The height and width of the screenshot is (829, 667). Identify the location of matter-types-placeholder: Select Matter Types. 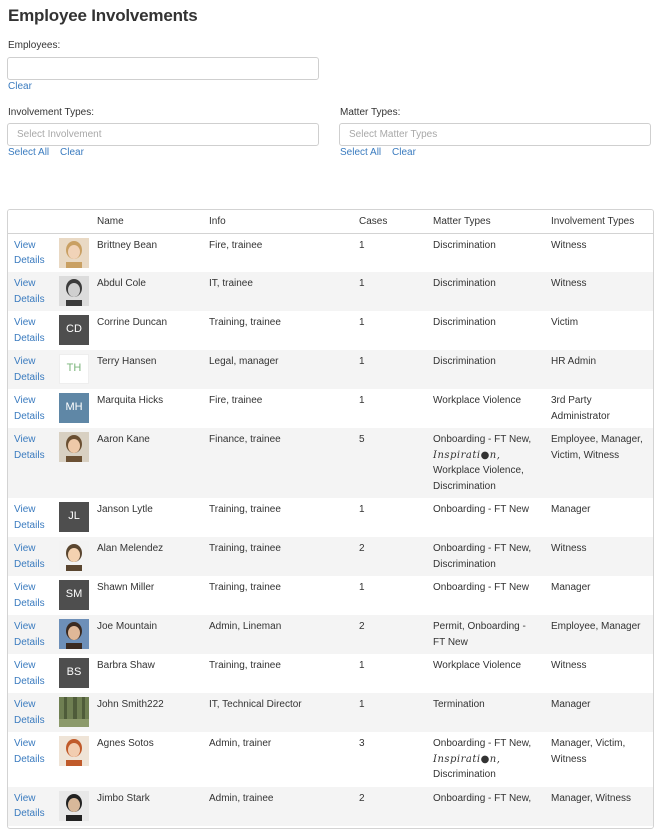
(393, 134).